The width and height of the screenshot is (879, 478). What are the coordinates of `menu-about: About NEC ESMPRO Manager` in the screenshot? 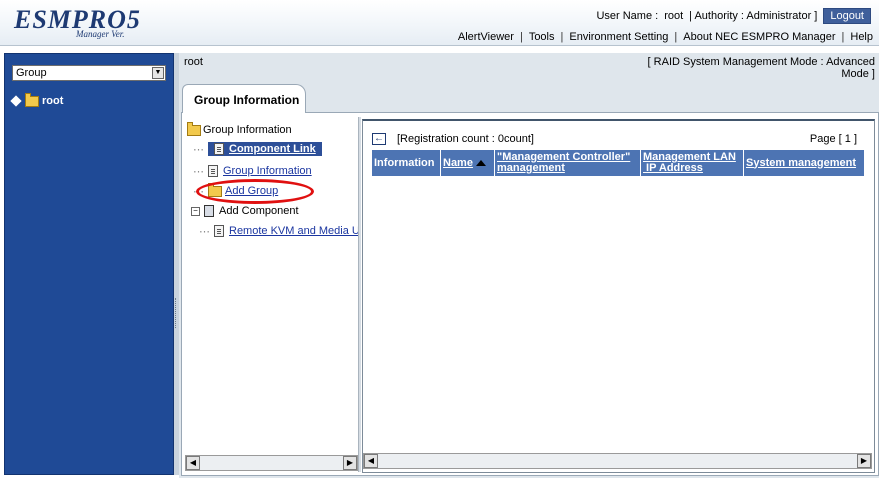 It's located at (759, 37).